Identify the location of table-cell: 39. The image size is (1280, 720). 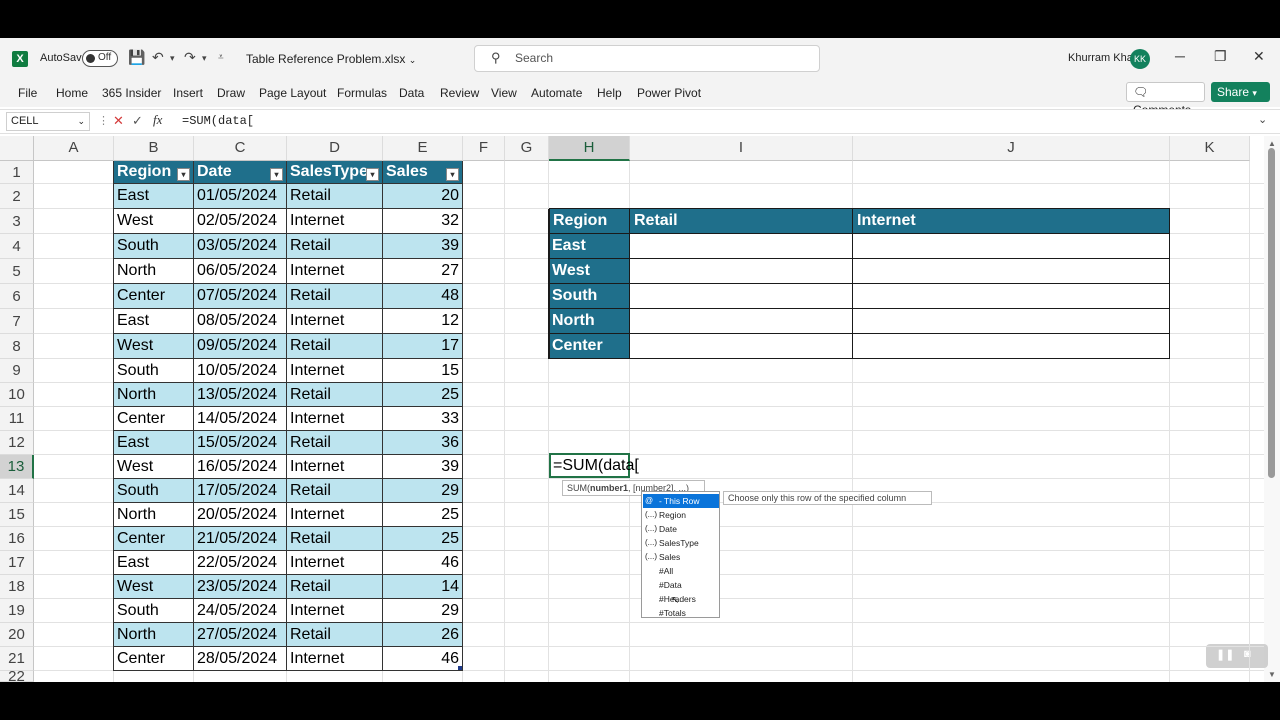
(423, 467).